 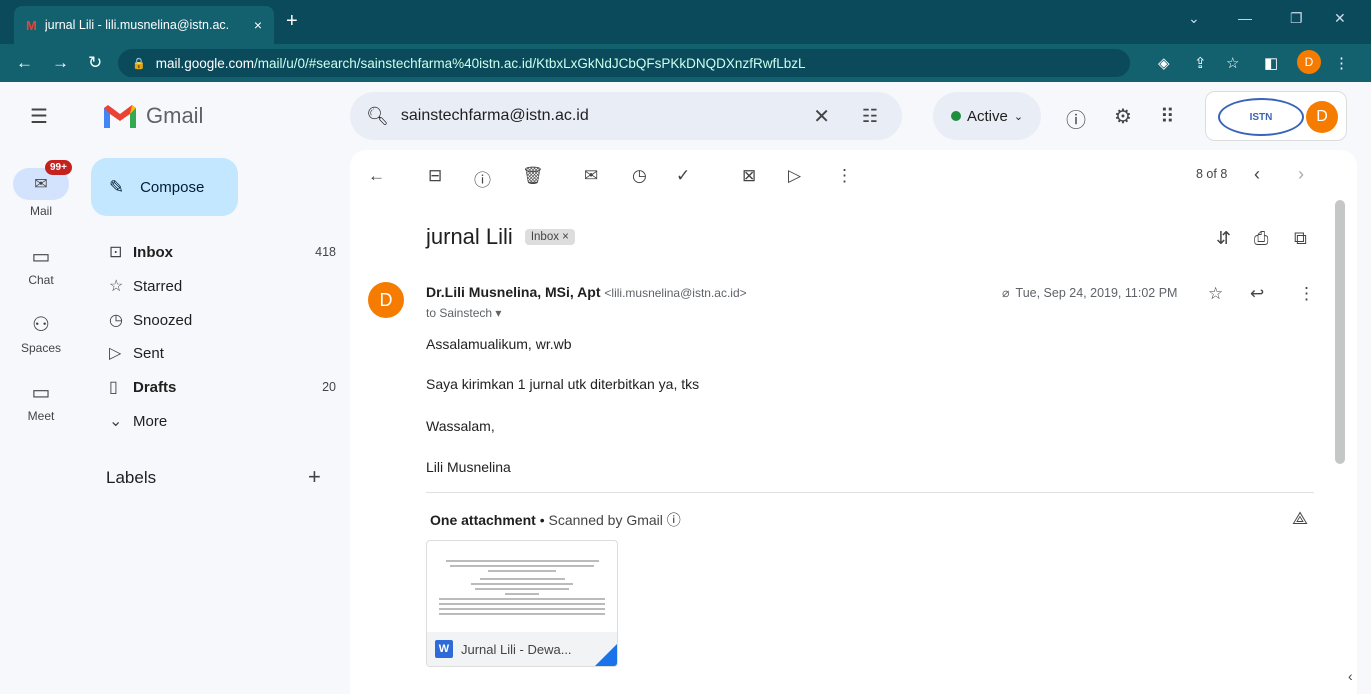 I want to click on tab-close-icon: ×, so click(x=258, y=25).